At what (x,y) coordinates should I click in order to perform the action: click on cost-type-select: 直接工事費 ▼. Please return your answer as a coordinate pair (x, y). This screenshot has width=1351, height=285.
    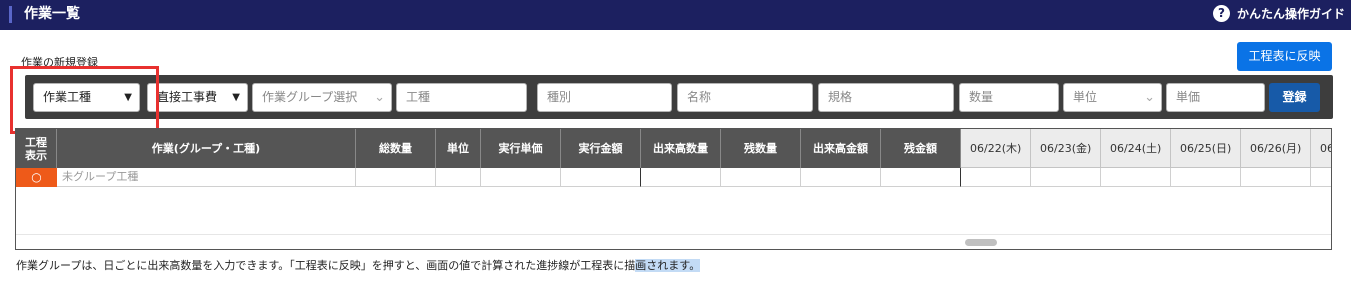
    Looking at the image, I should click on (197, 97).